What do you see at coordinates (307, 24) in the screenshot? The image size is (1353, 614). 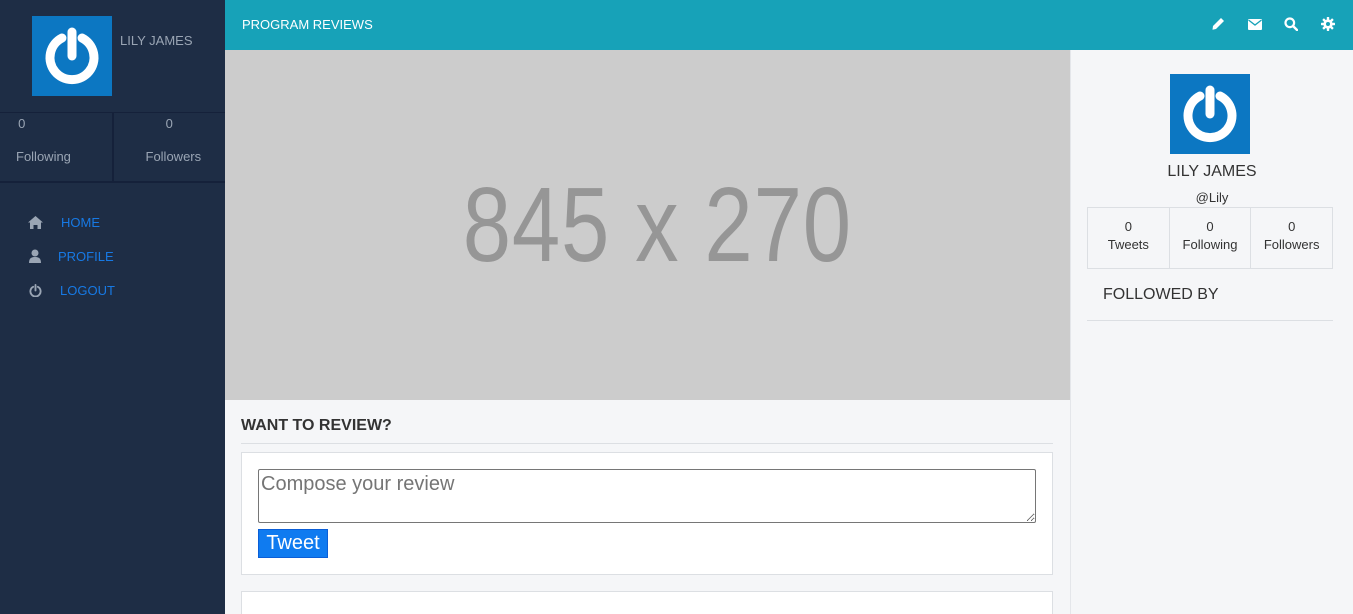 I see `page-title: PROGRAM REVIEWS` at bounding box center [307, 24].